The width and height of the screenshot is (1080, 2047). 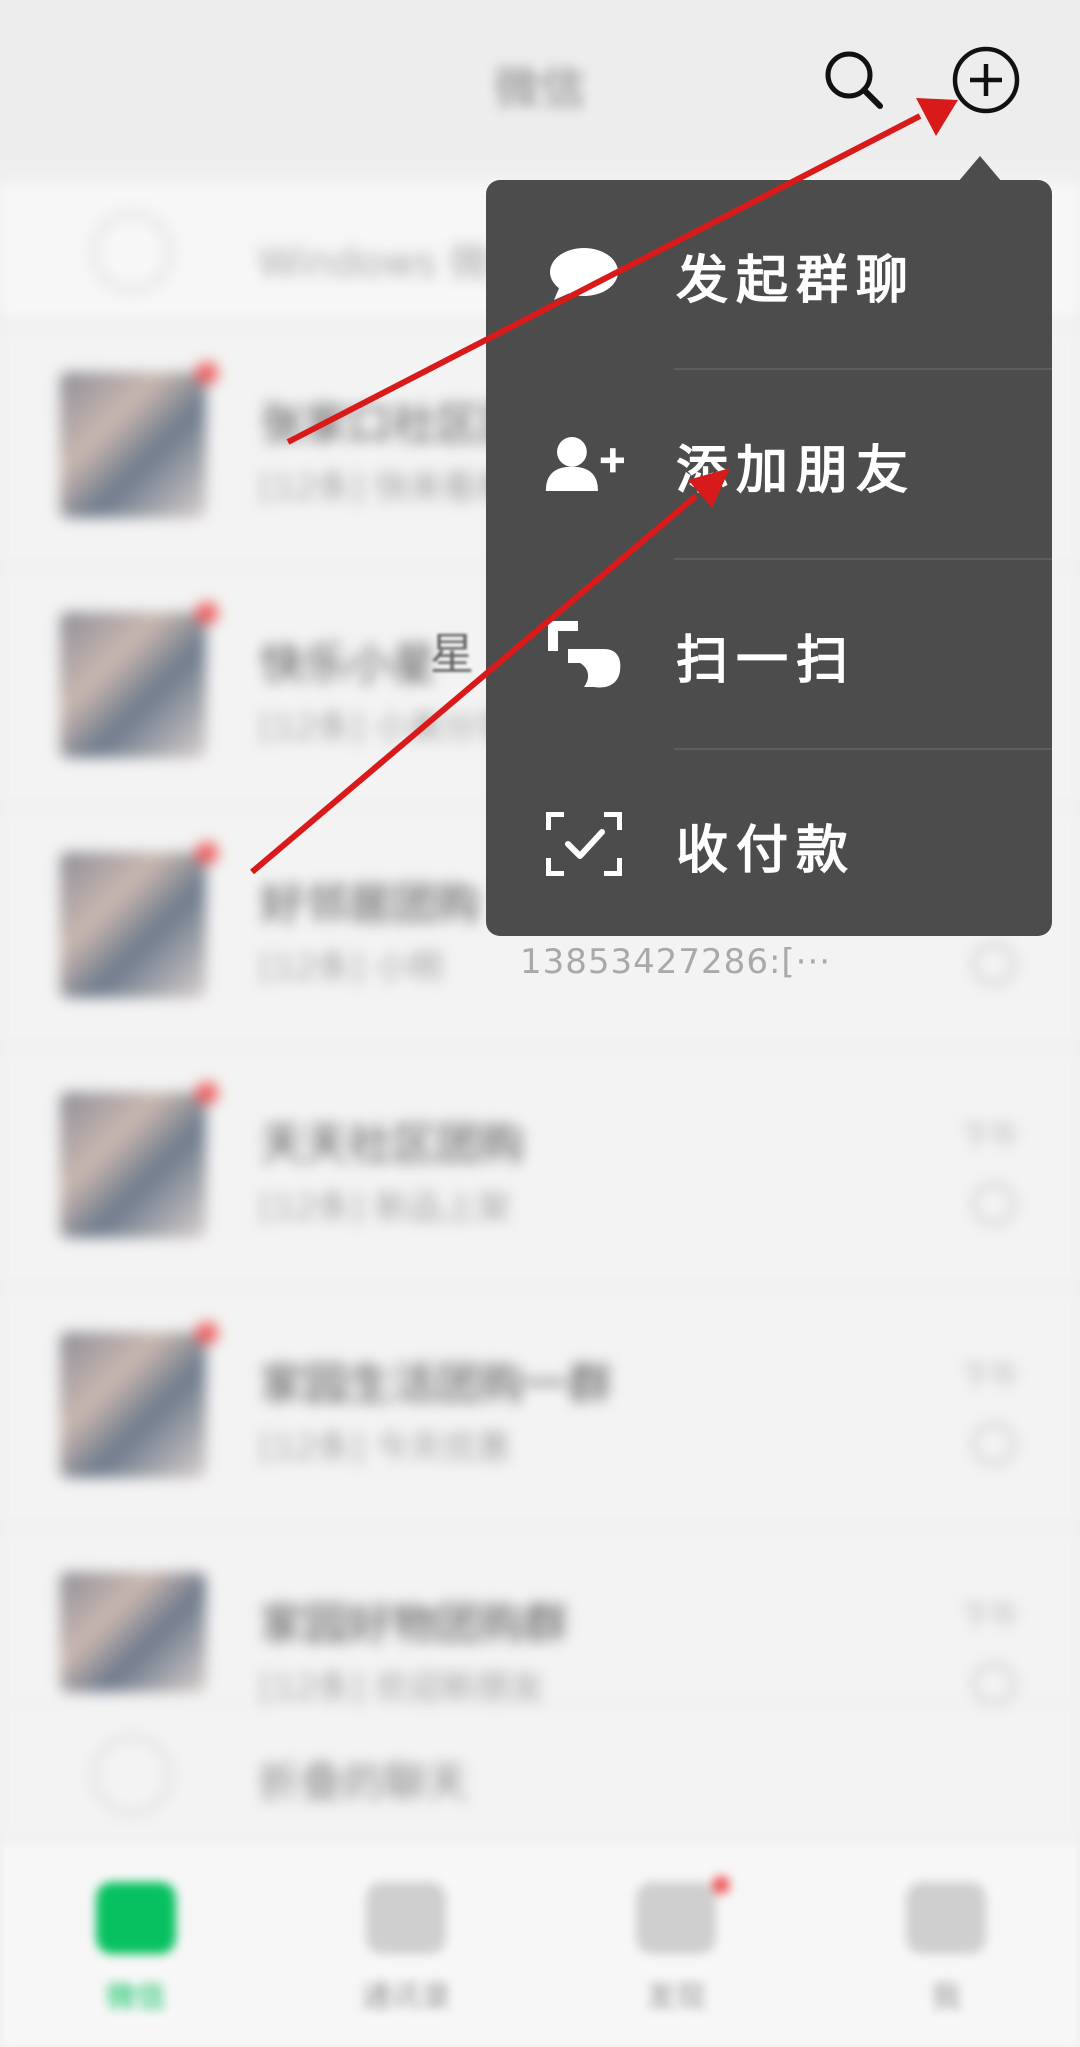 I want to click on folder-icon, so click(x=132, y=1775).